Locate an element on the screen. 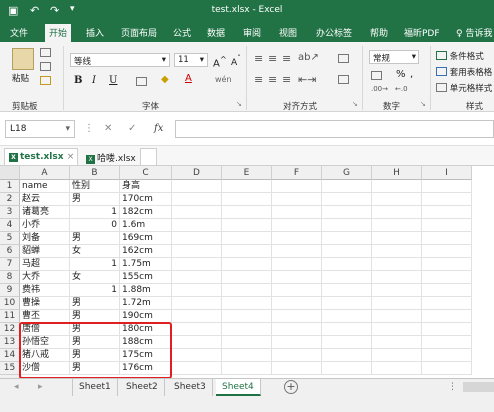 The height and width of the screenshot is (412, 494). tab-file: 文件 is located at coordinates (19, 32).